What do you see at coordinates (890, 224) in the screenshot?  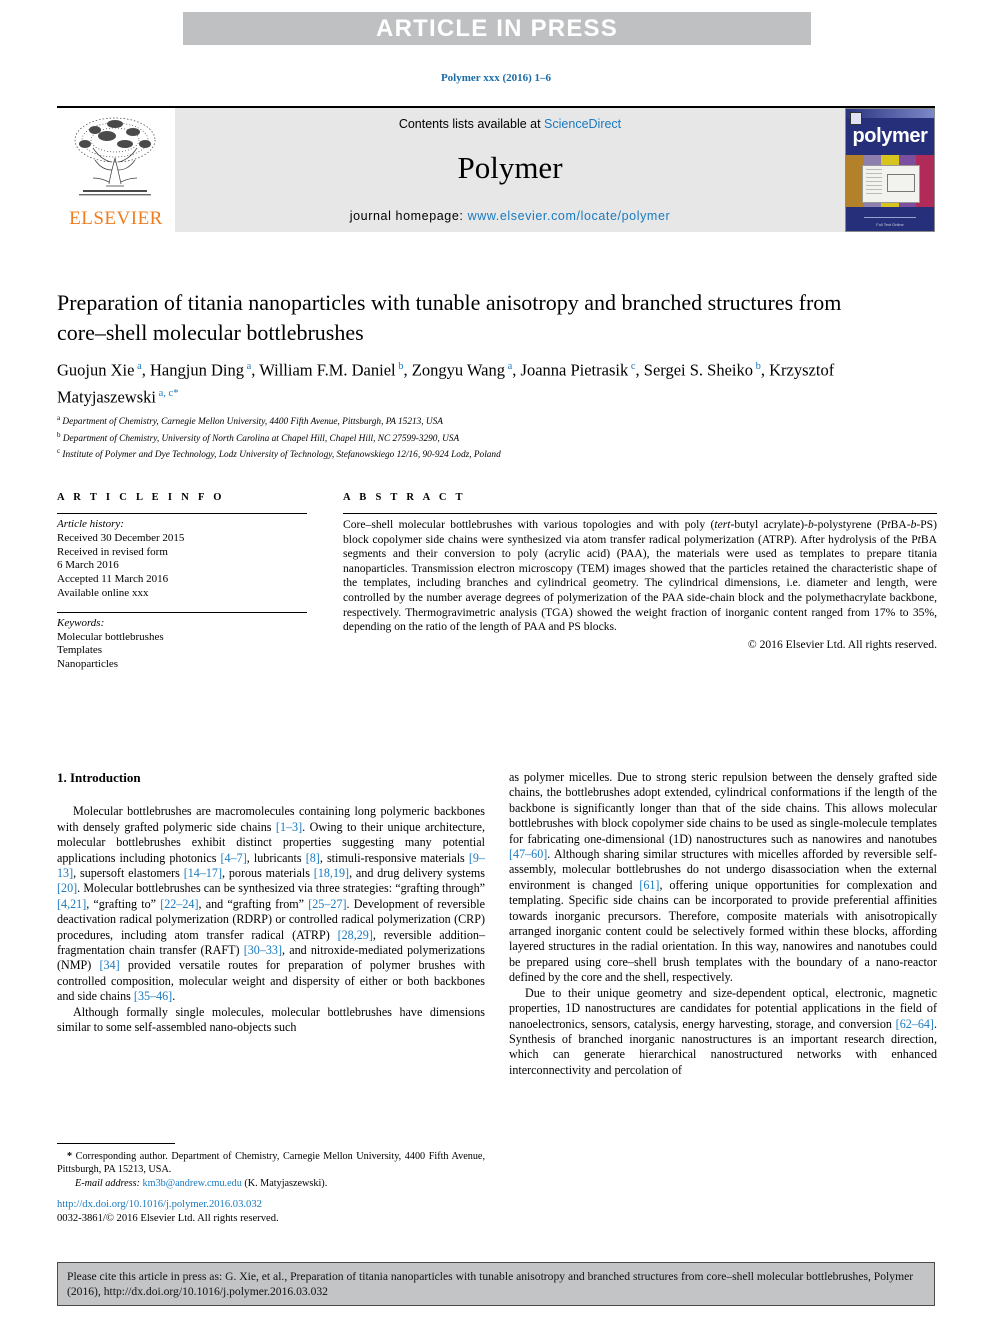 I see `cover-footer-text: Full Text Online` at bounding box center [890, 224].